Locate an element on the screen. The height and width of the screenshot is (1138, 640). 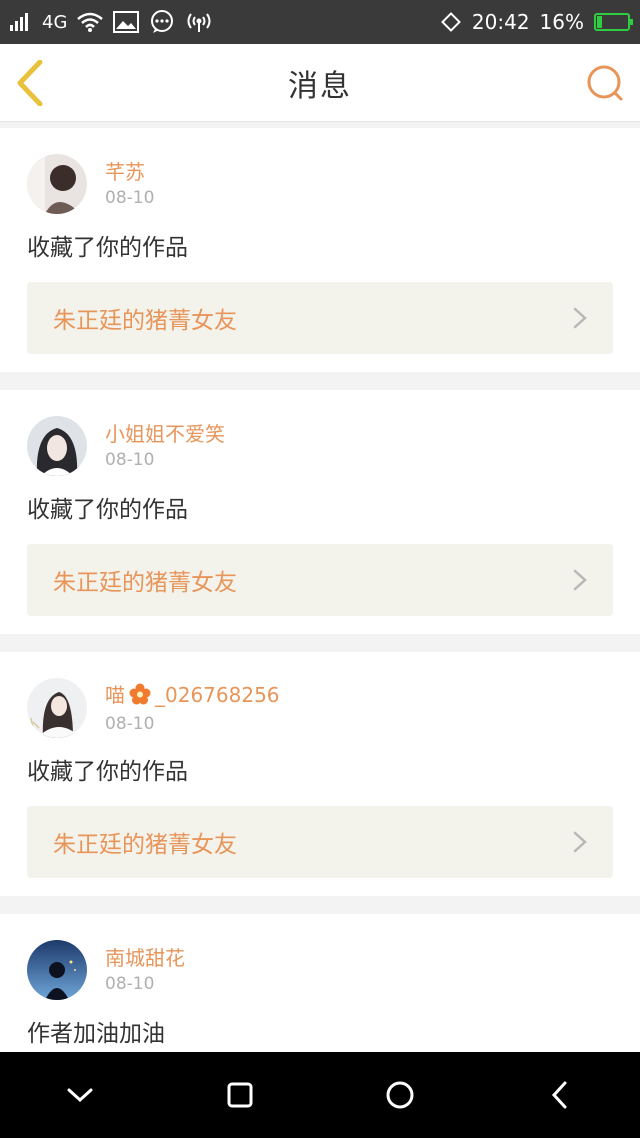
system-navigation-bar is located at coordinates (320, 1095).